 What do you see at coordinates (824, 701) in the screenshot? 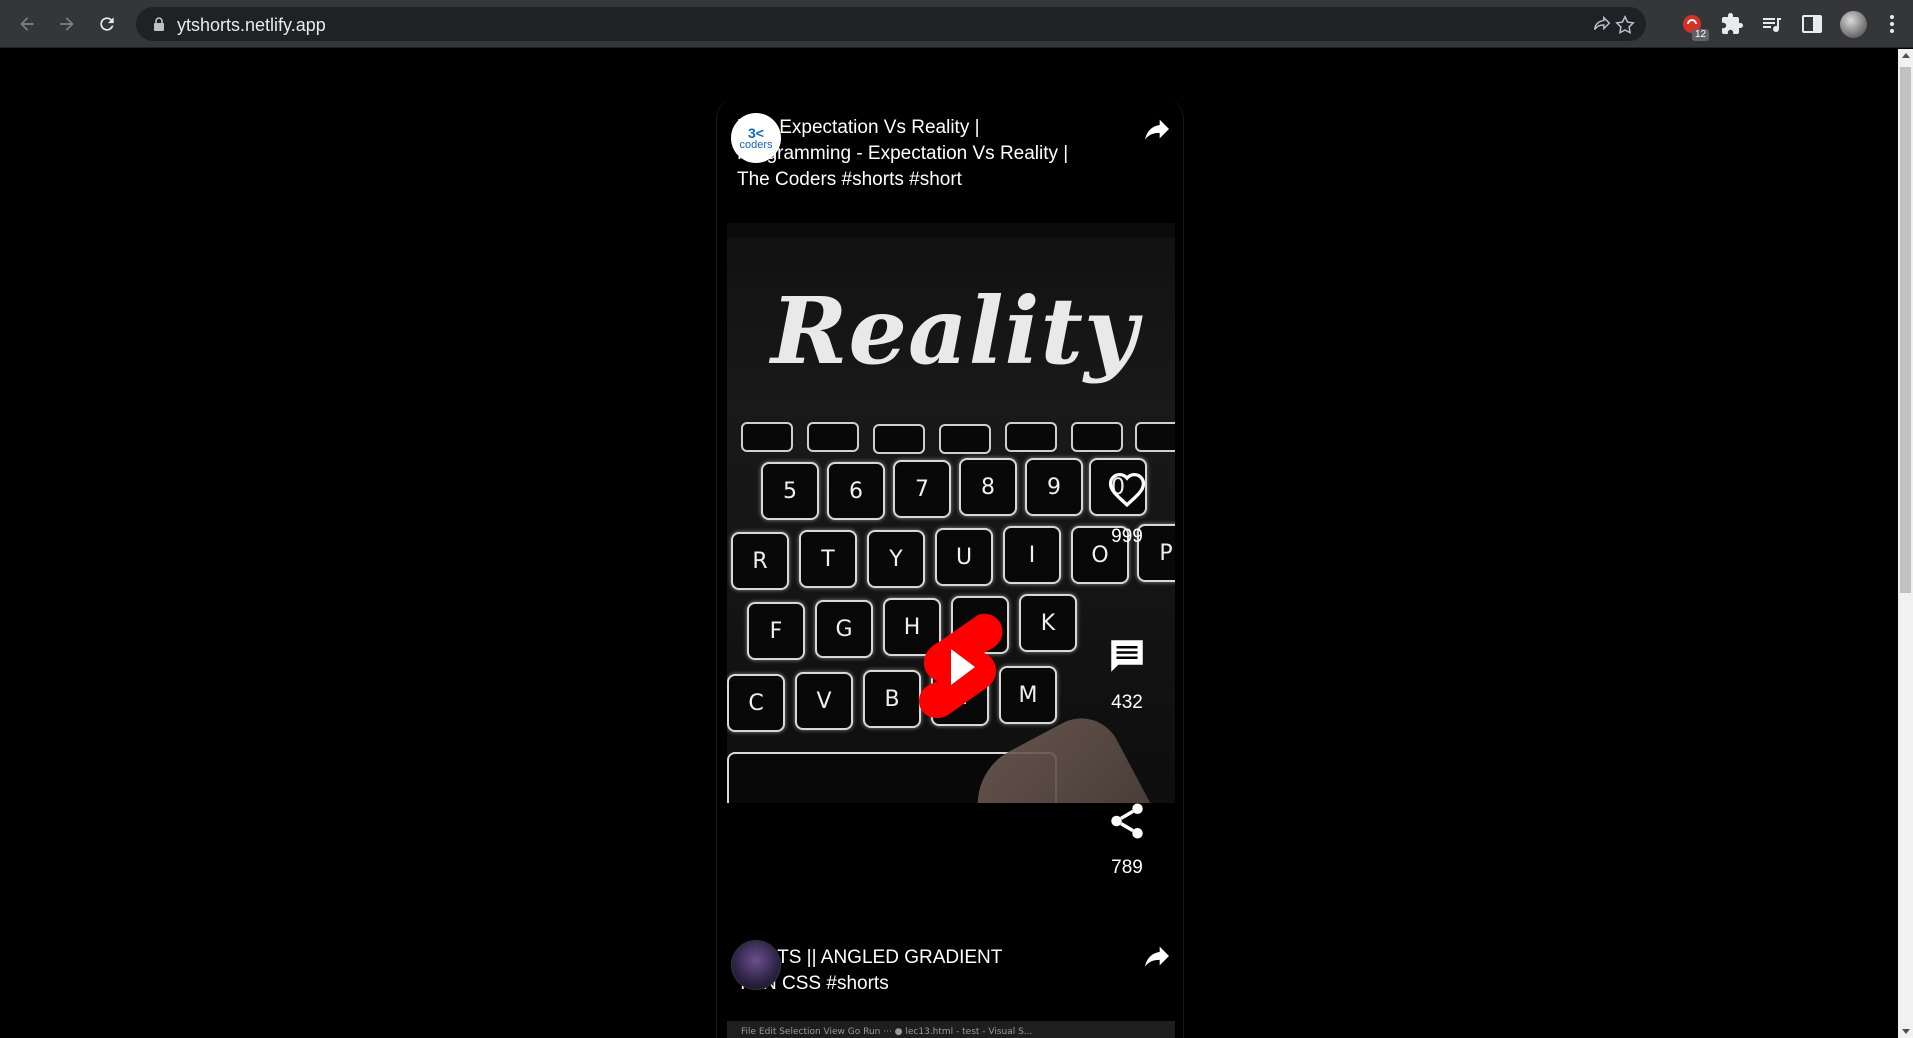
I see `key: V` at bounding box center [824, 701].